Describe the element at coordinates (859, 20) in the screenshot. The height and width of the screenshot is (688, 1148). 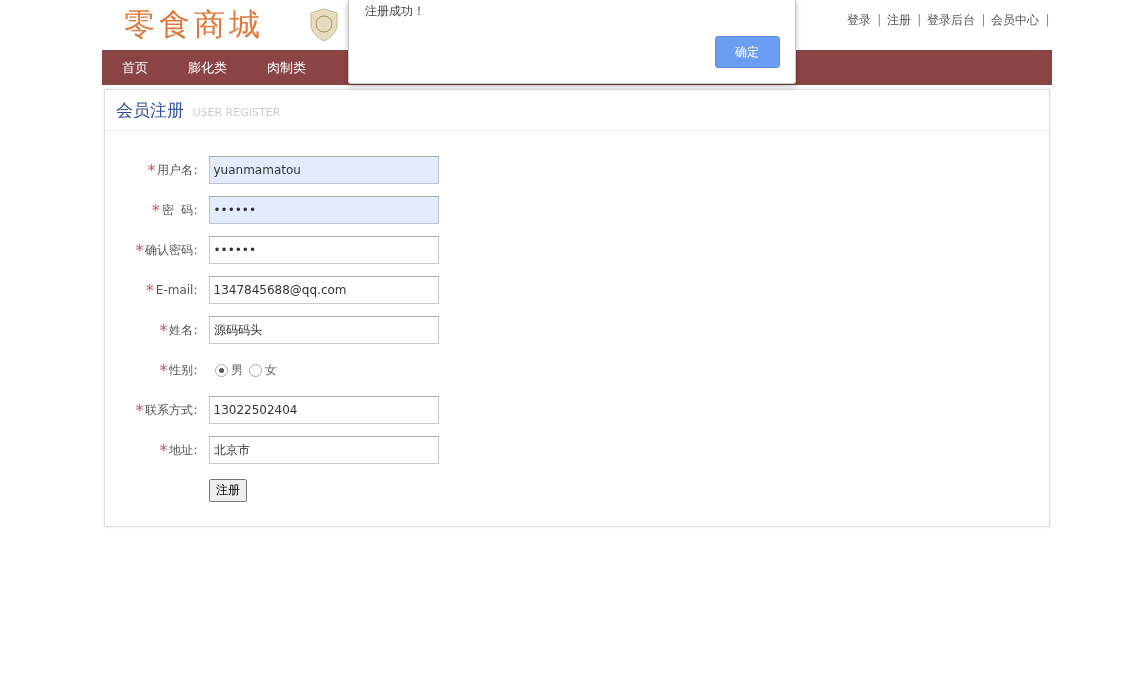
I see `top-link: 登录` at that location.